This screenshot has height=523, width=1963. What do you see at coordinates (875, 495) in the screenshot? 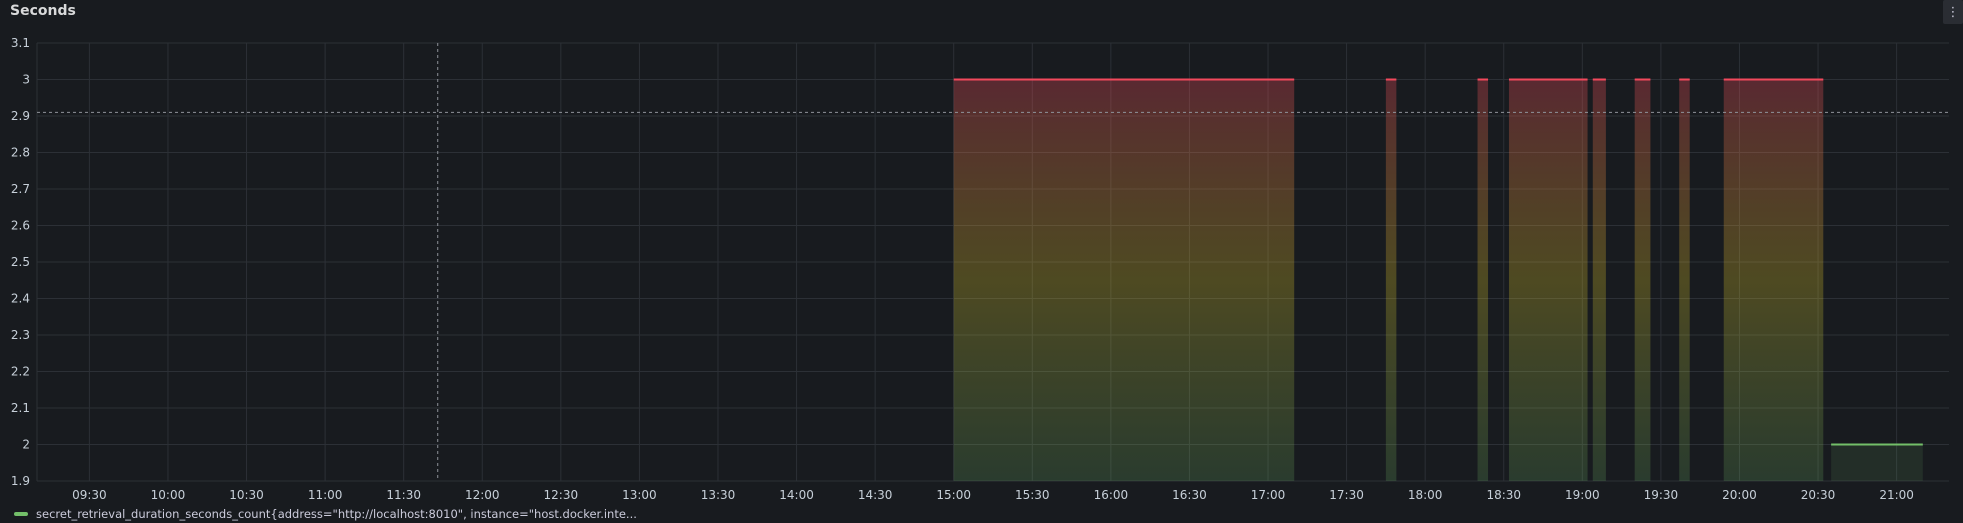
I see `x-tick-label: 14:30` at bounding box center [875, 495].